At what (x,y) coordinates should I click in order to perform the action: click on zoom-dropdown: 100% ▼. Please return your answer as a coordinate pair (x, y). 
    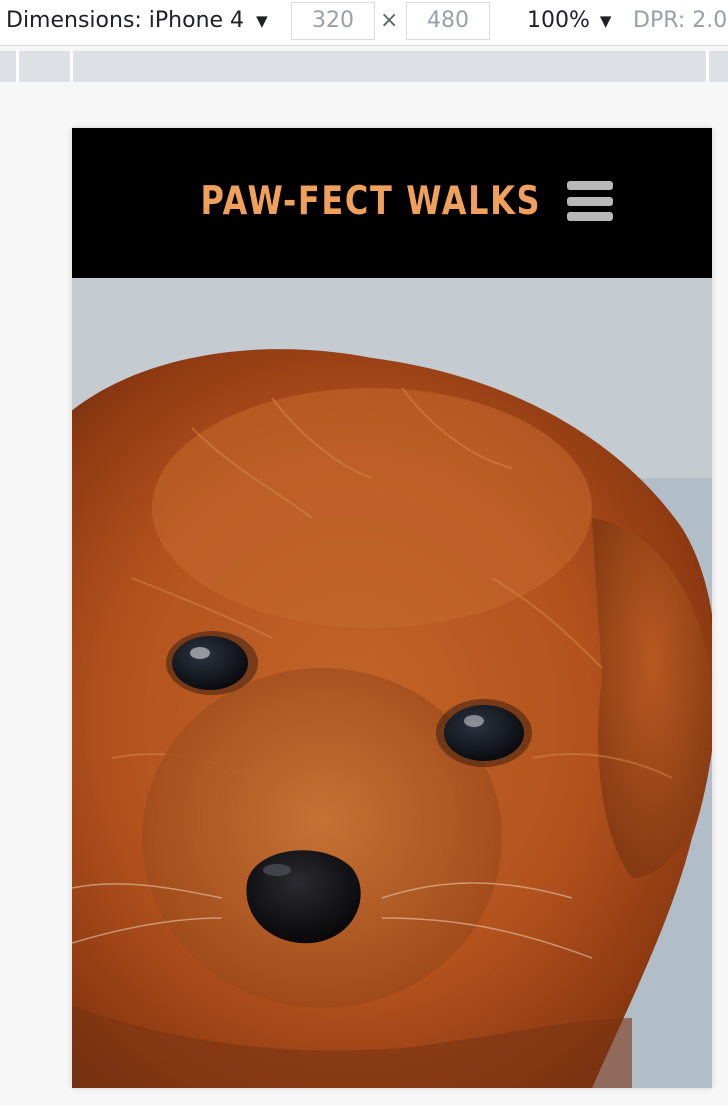
    Looking at the image, I should click on (569, 20).